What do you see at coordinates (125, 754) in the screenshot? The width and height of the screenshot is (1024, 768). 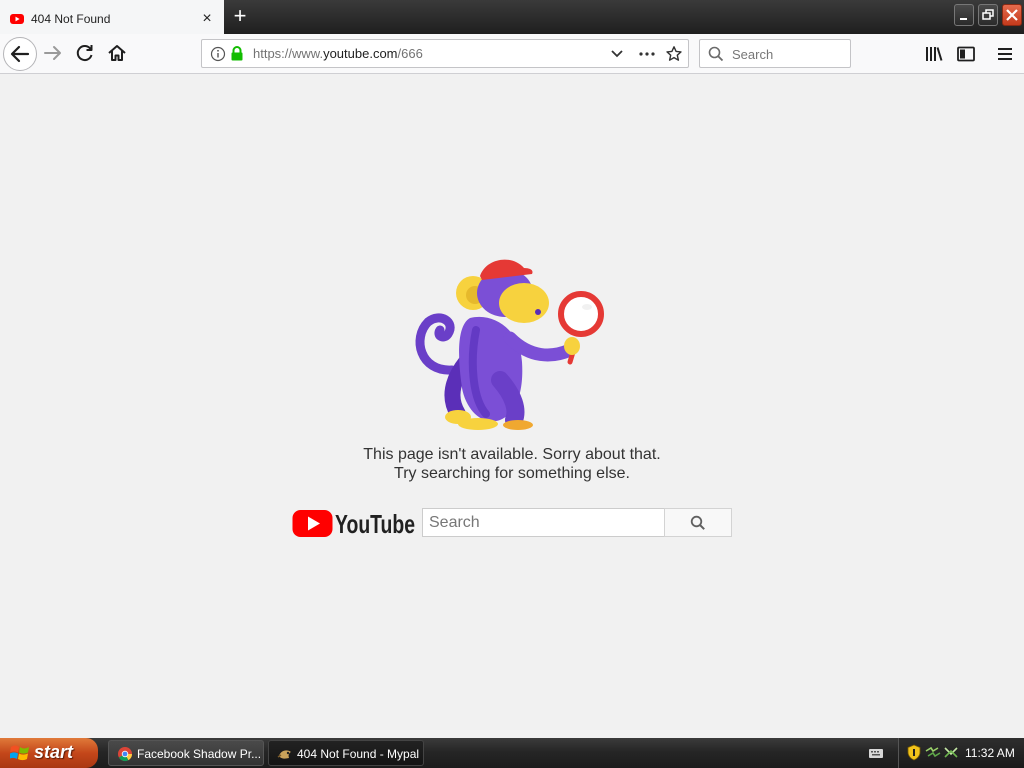 I see `chrome-icon` at bounding box center [125, 754].